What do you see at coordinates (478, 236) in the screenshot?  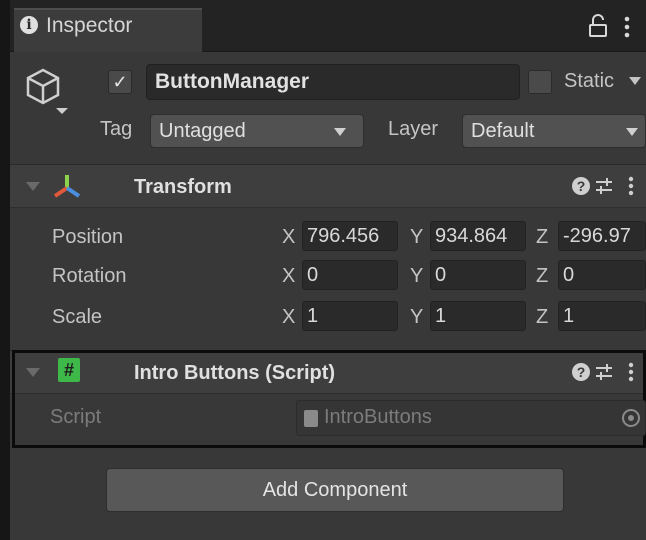 I see `position-y-field: 934.864` at bounding box center [478, 236].